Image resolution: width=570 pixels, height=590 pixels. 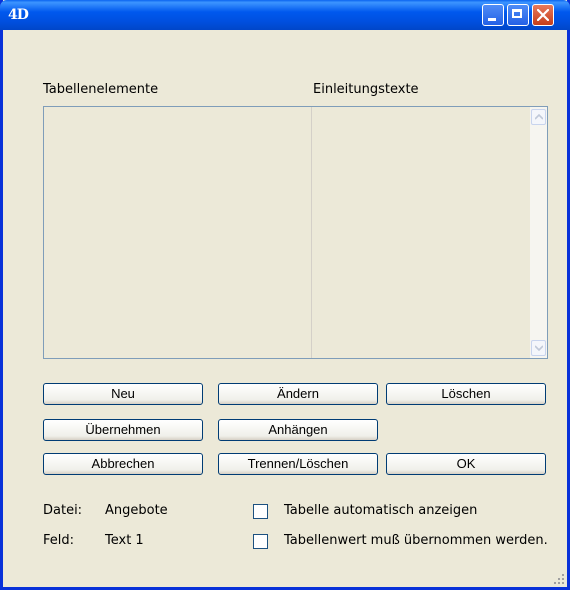 What do you see at coordinates (124, 540) in the screenshot?
I see `feld-value: Text 1` at bounding box center [124, 540].